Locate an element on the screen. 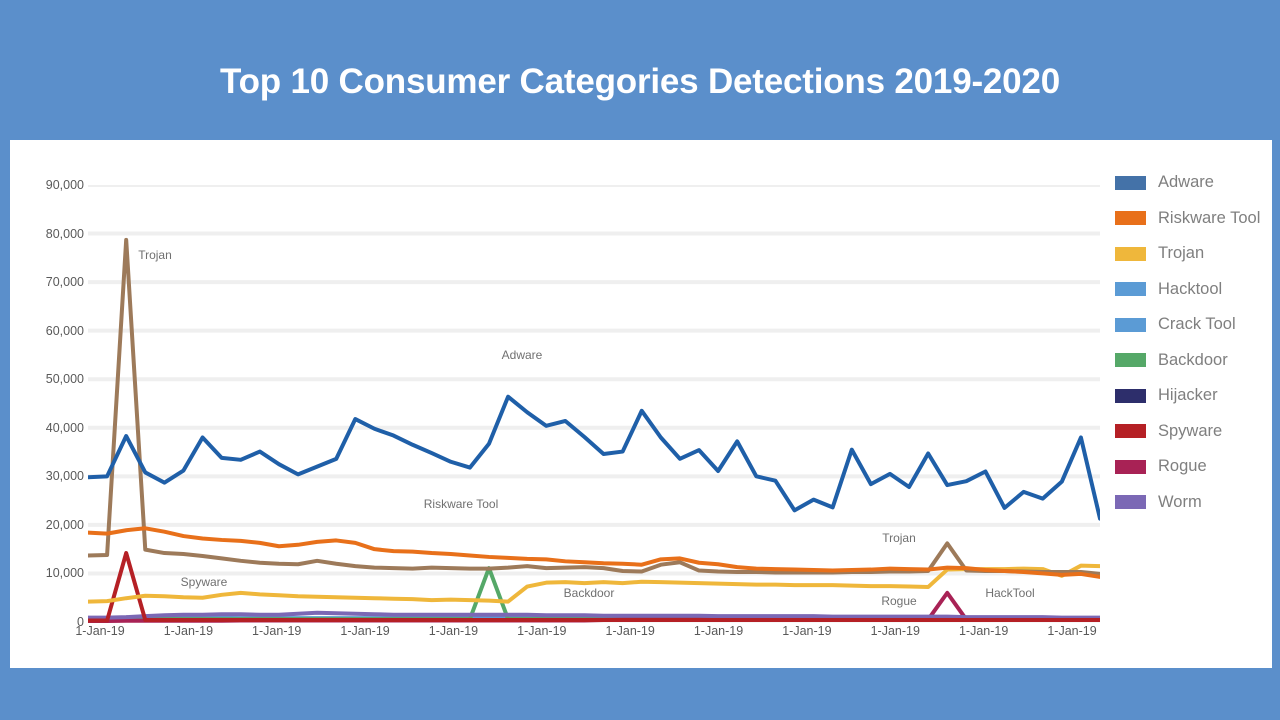  legend-item: Trojan is located at coordinates (1197, 254).